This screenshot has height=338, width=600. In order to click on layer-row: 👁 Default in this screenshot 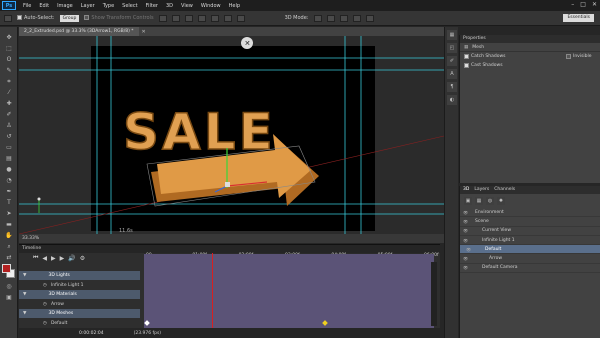, I will do `click(530, 250)`.